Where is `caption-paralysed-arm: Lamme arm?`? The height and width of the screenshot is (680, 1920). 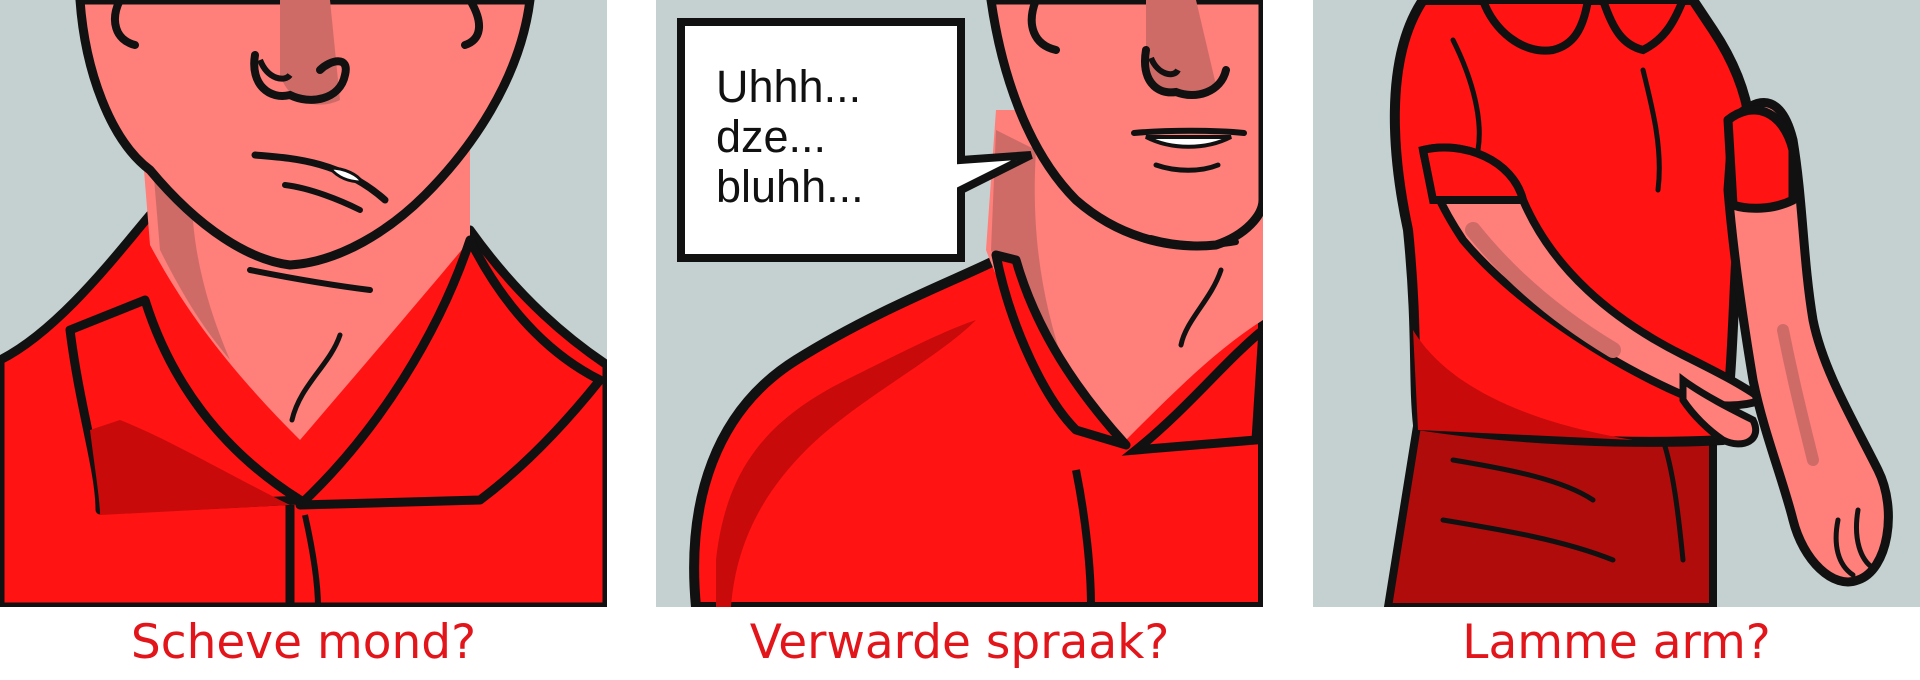 caption-paralysed-arm: Lamme arm? is located at coordinates (1616, 642).